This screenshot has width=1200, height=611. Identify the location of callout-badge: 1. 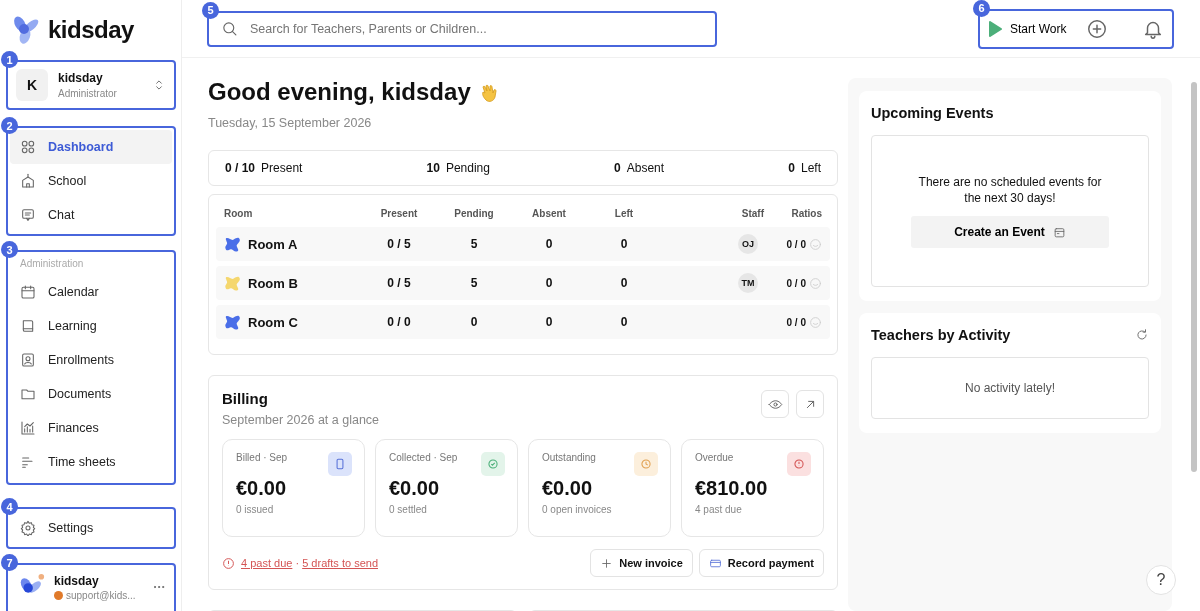
(9, 59).